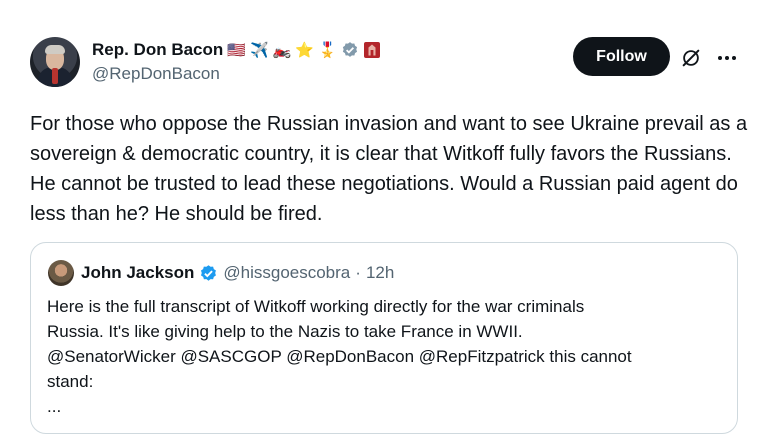 This screenshot has width=778, height=441. I want to click on grok-icon, so click(691, 58).